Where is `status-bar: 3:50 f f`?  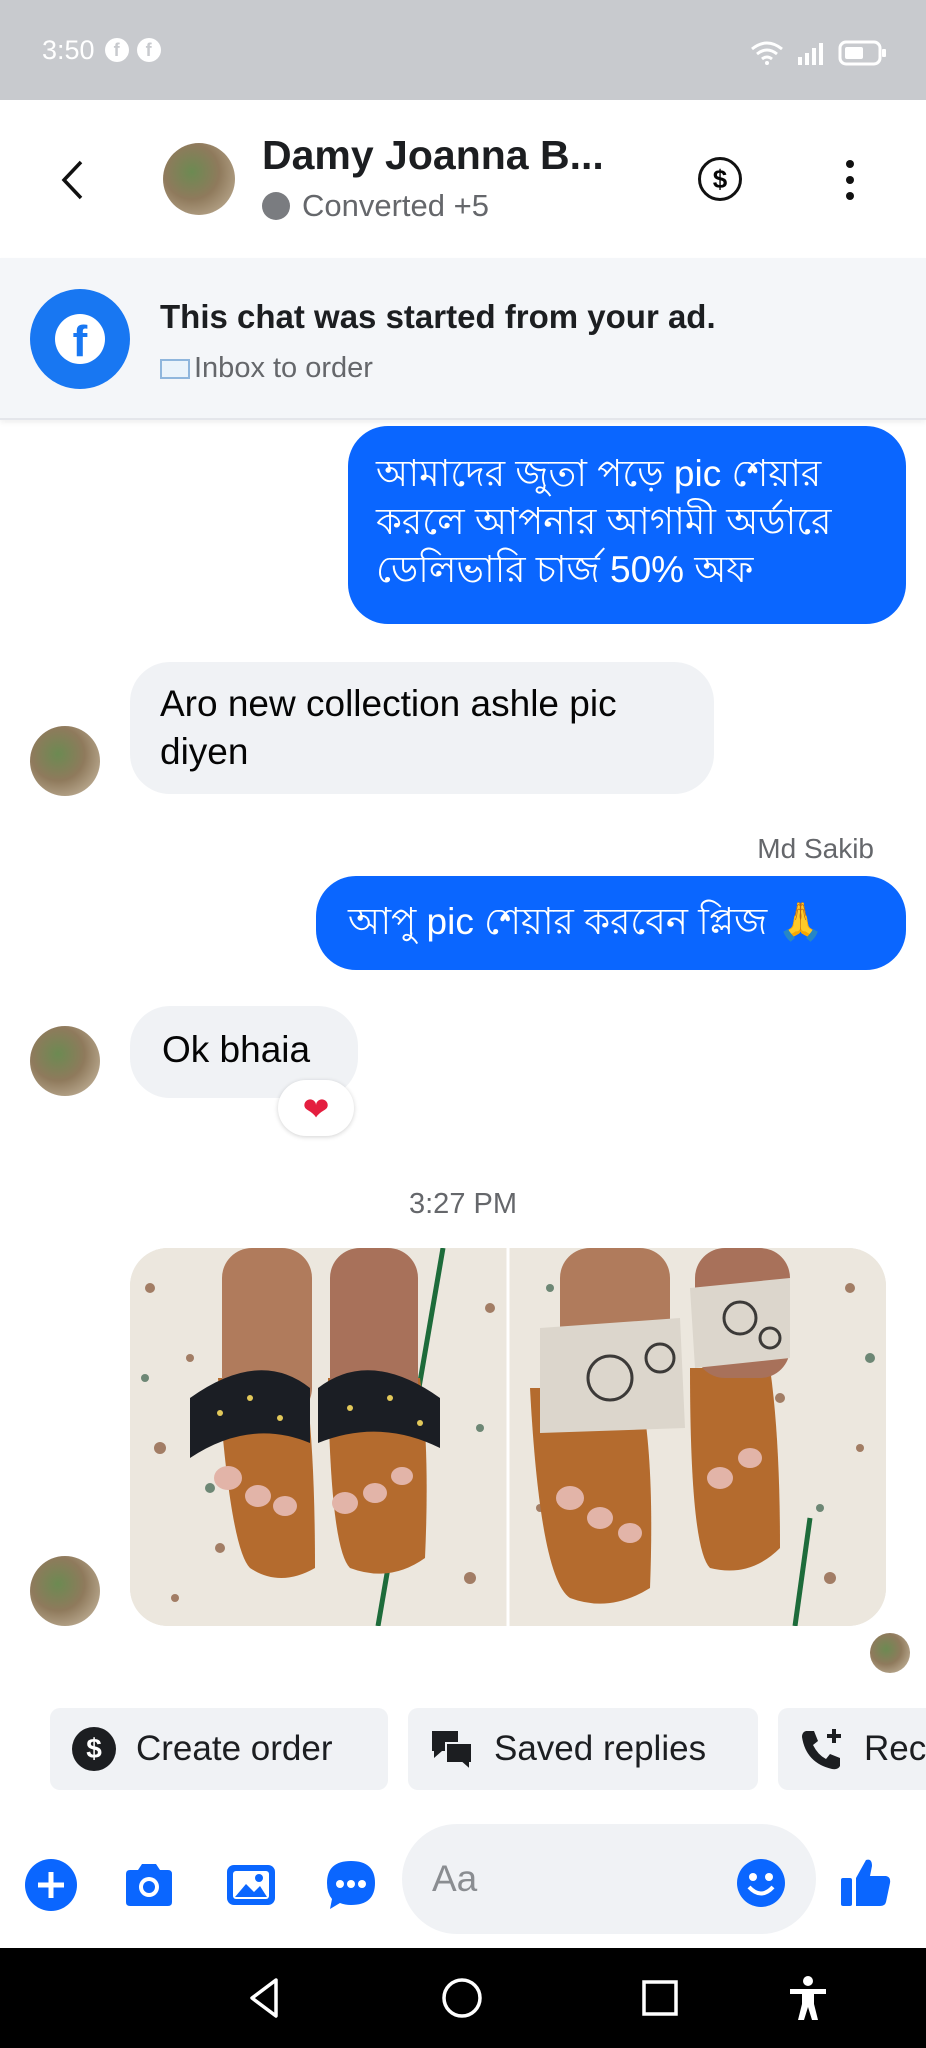 status-bar: 3:50 f f is located at coordinates (463, 50).